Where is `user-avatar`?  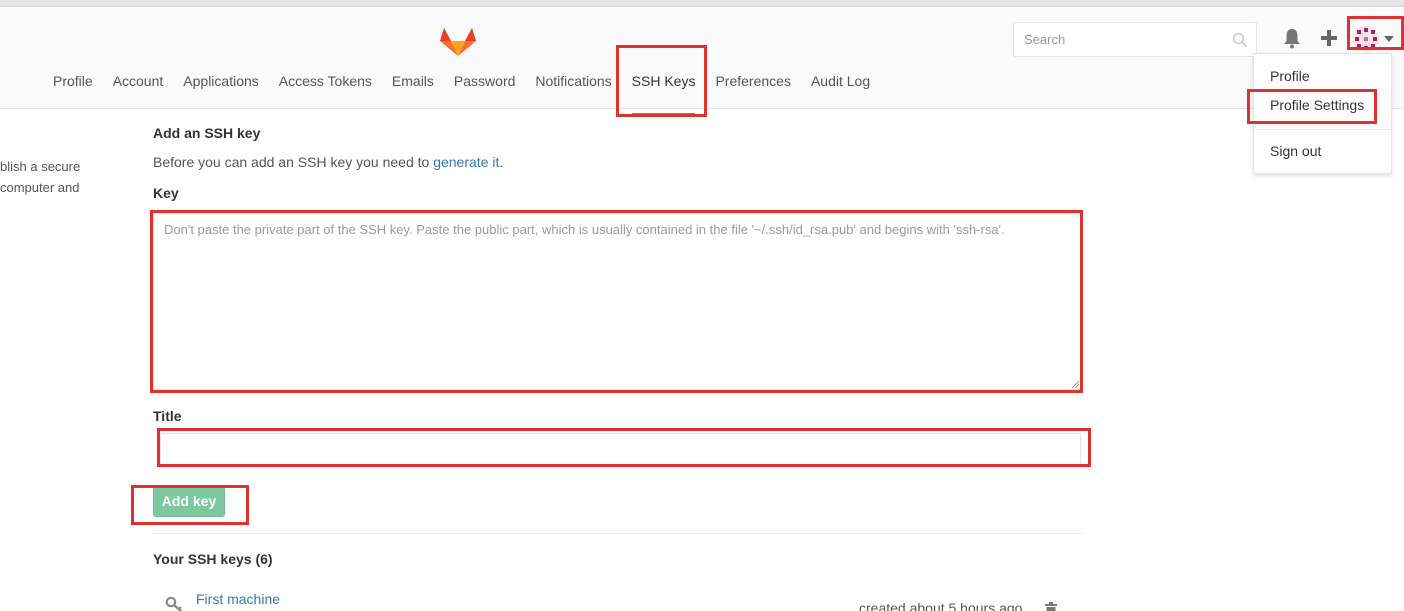
user-avatar is located at coordinates (1366, 39).